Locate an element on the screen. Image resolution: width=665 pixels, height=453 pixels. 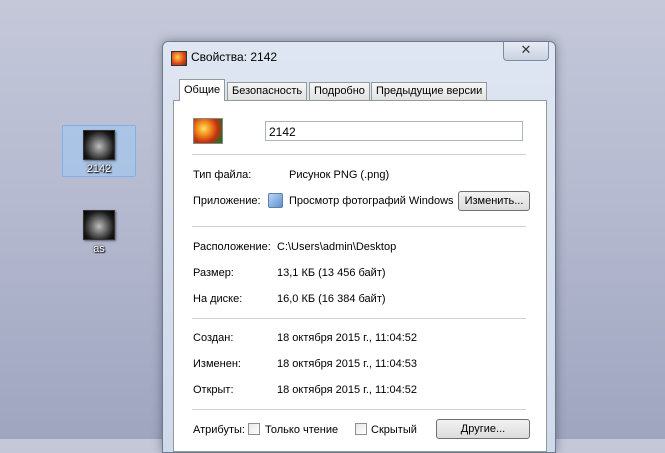
opened-label: Открыт: is located at coordinates (213, 390).